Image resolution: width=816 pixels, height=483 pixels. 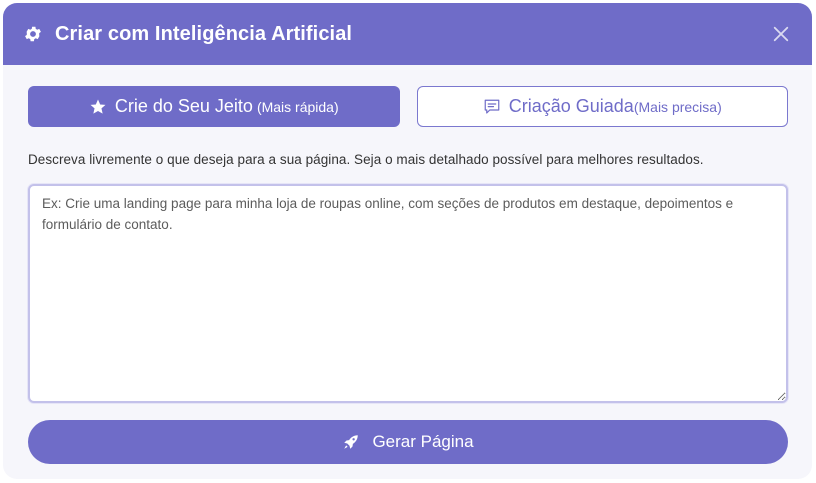 What do you see at coordinates (204, 33) in the screenshot?
I see `modal-title: Criar com Inteligência Artificial` at bounding box center [204, 33].